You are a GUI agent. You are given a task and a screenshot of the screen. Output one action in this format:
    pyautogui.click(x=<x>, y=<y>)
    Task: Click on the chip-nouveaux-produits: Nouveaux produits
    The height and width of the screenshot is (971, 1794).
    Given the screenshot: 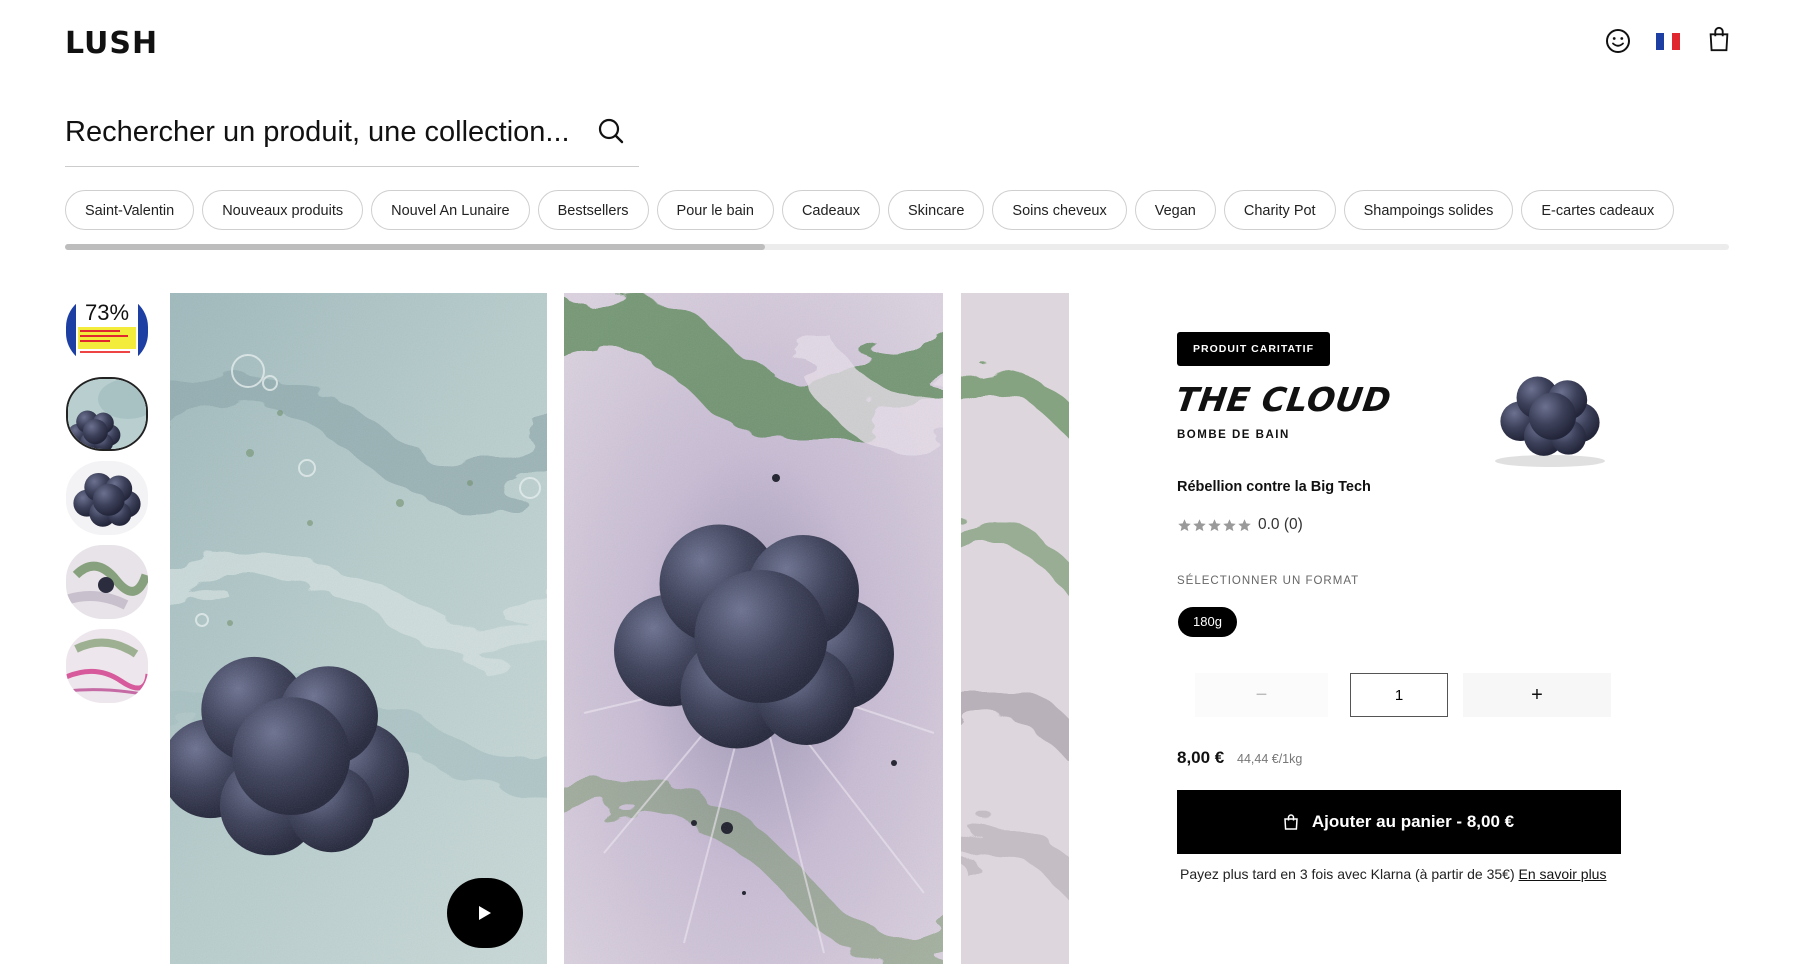 What is the action you would take?
    pyautogui.click(x=283, y=210)
    